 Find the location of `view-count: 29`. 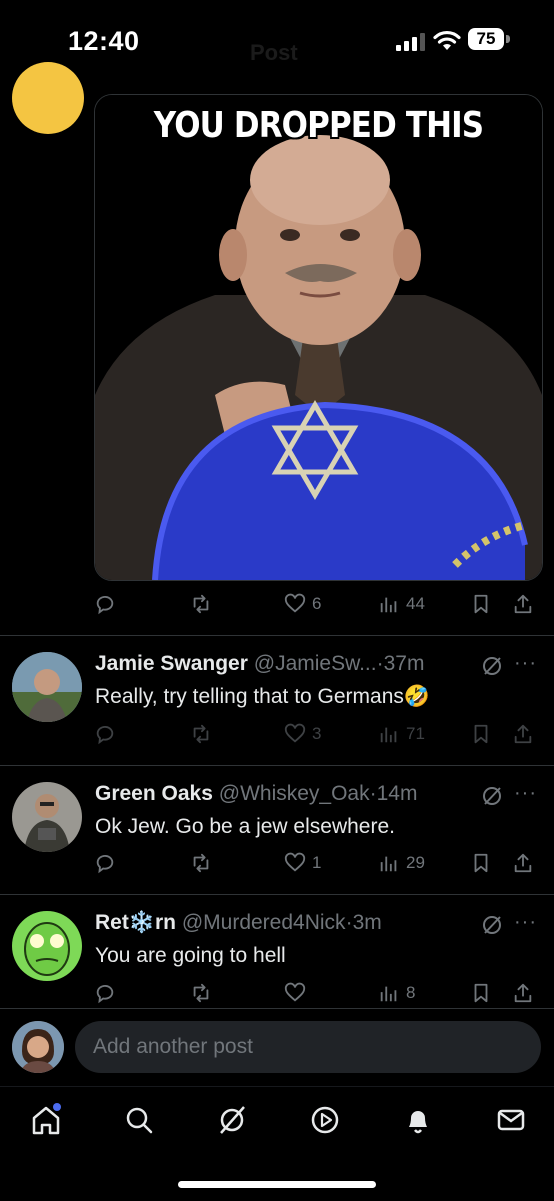

view-count: 29 is located at coordinates (415, 862).